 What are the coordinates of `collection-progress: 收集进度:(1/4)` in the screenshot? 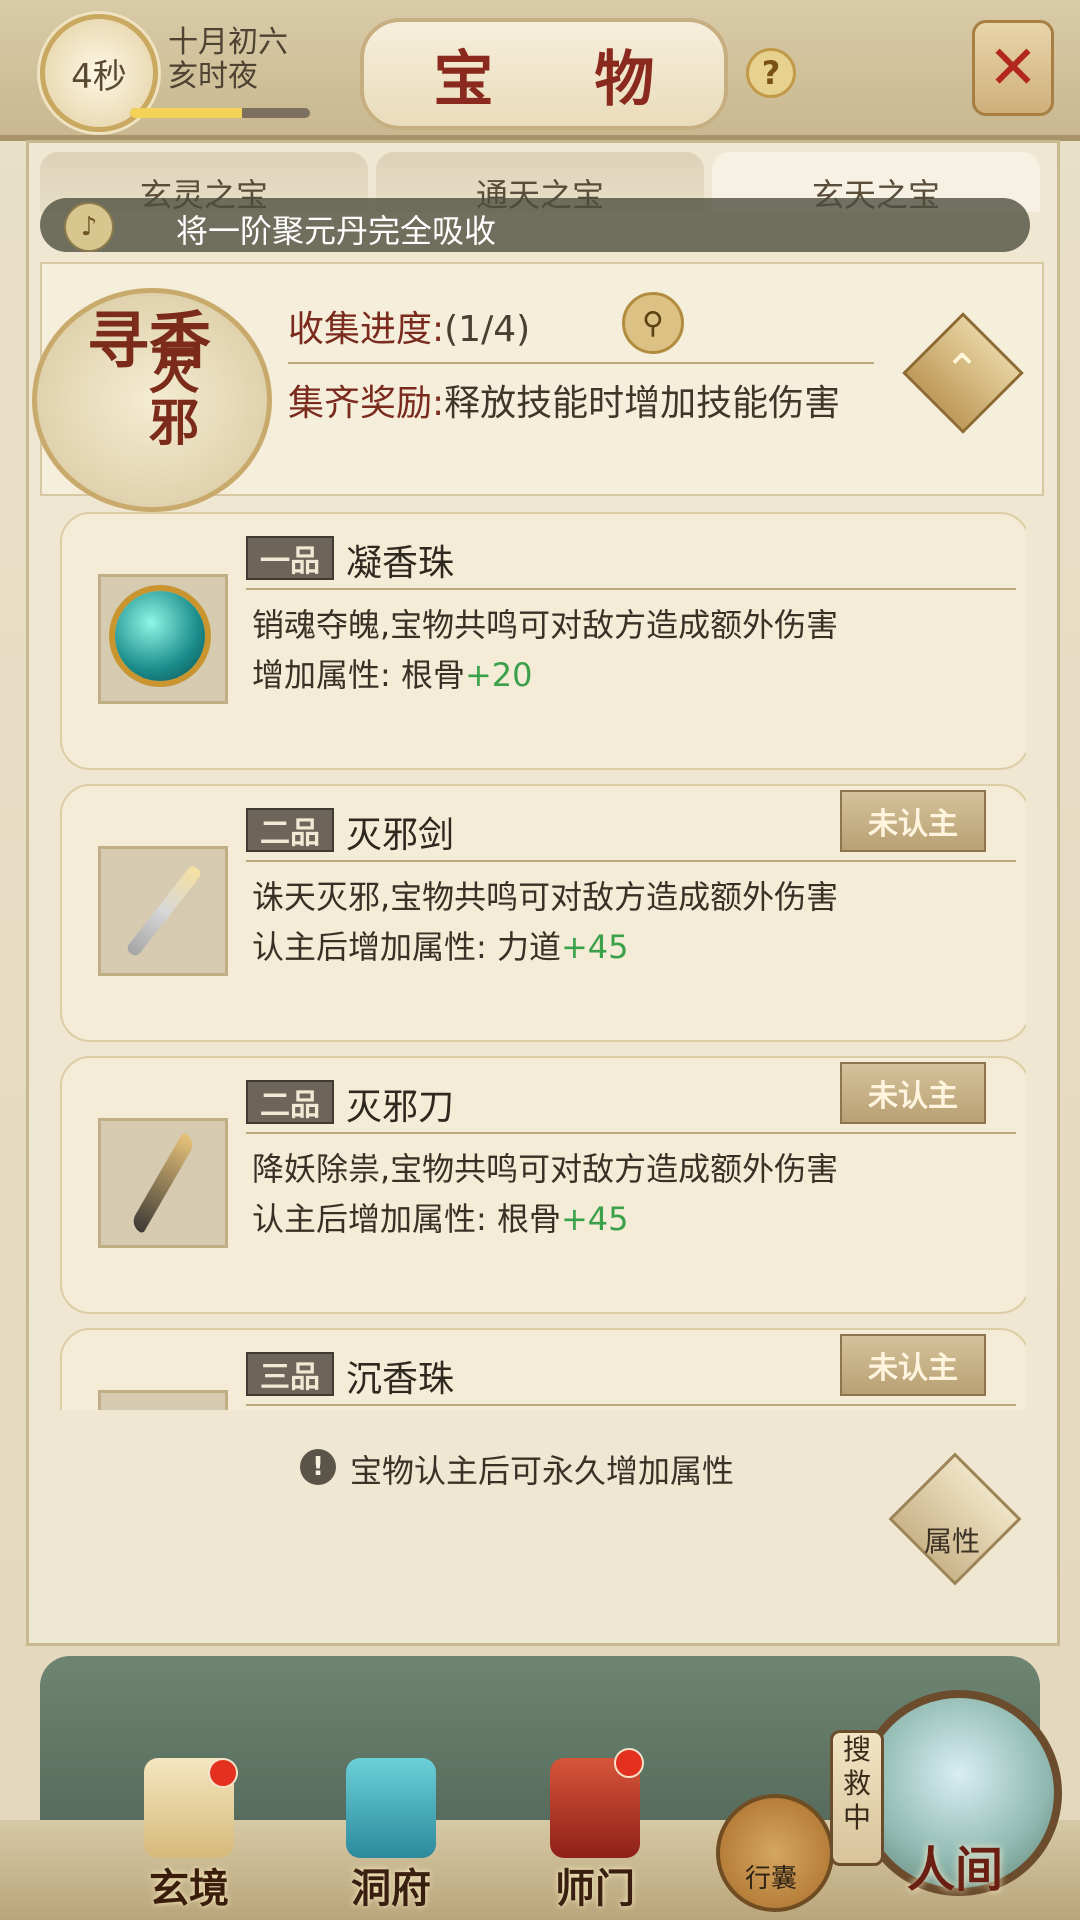 It's located at (409, 326).